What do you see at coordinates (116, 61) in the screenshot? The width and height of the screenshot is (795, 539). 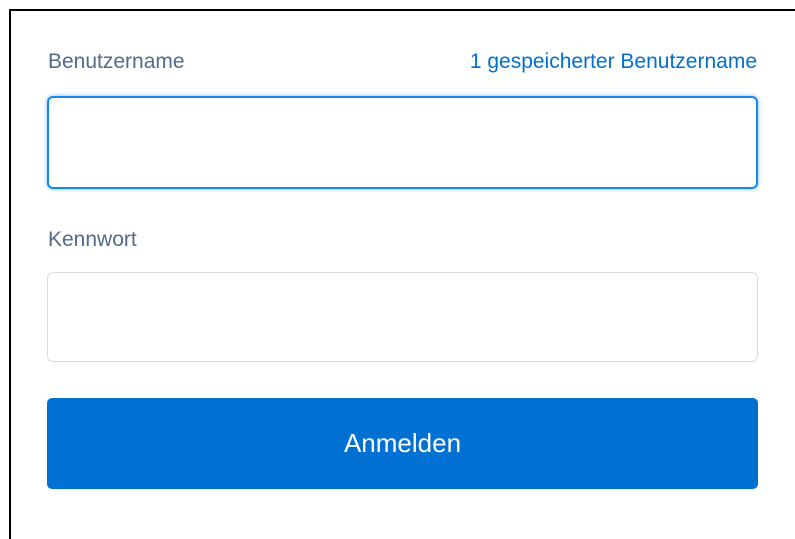 I see `username-label: Benutzername` at bounding box center [116, 61].